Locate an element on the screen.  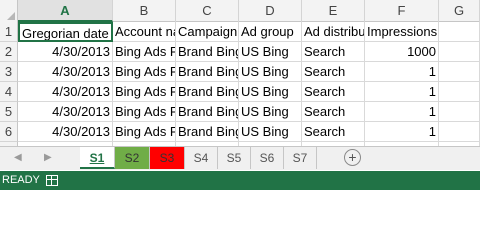
cell-a2: 4/30/2013 is located at coordinates (65, 52).